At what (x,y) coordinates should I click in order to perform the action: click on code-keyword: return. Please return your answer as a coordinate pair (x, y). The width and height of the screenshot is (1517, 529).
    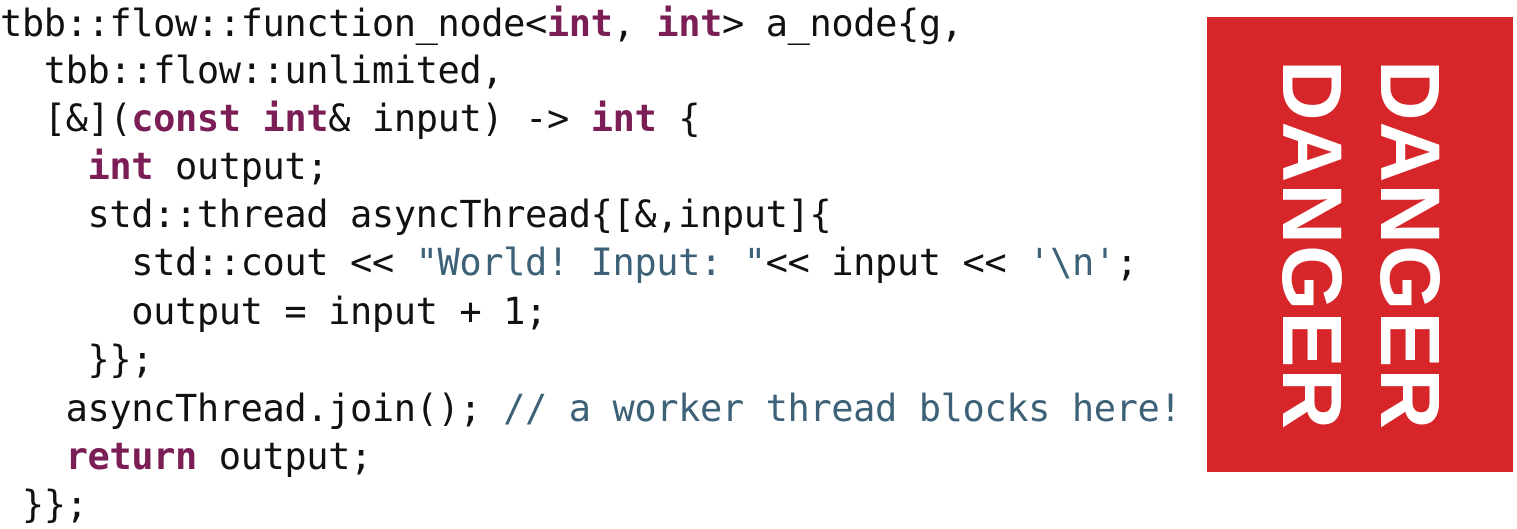
    Looking at the image, I should click on (131, 456).